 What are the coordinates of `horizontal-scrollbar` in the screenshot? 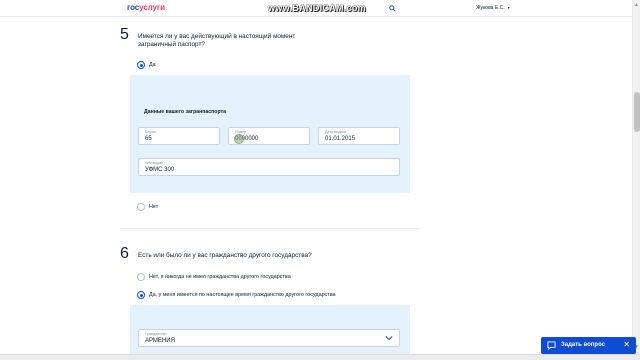 It's located at (320, 357).